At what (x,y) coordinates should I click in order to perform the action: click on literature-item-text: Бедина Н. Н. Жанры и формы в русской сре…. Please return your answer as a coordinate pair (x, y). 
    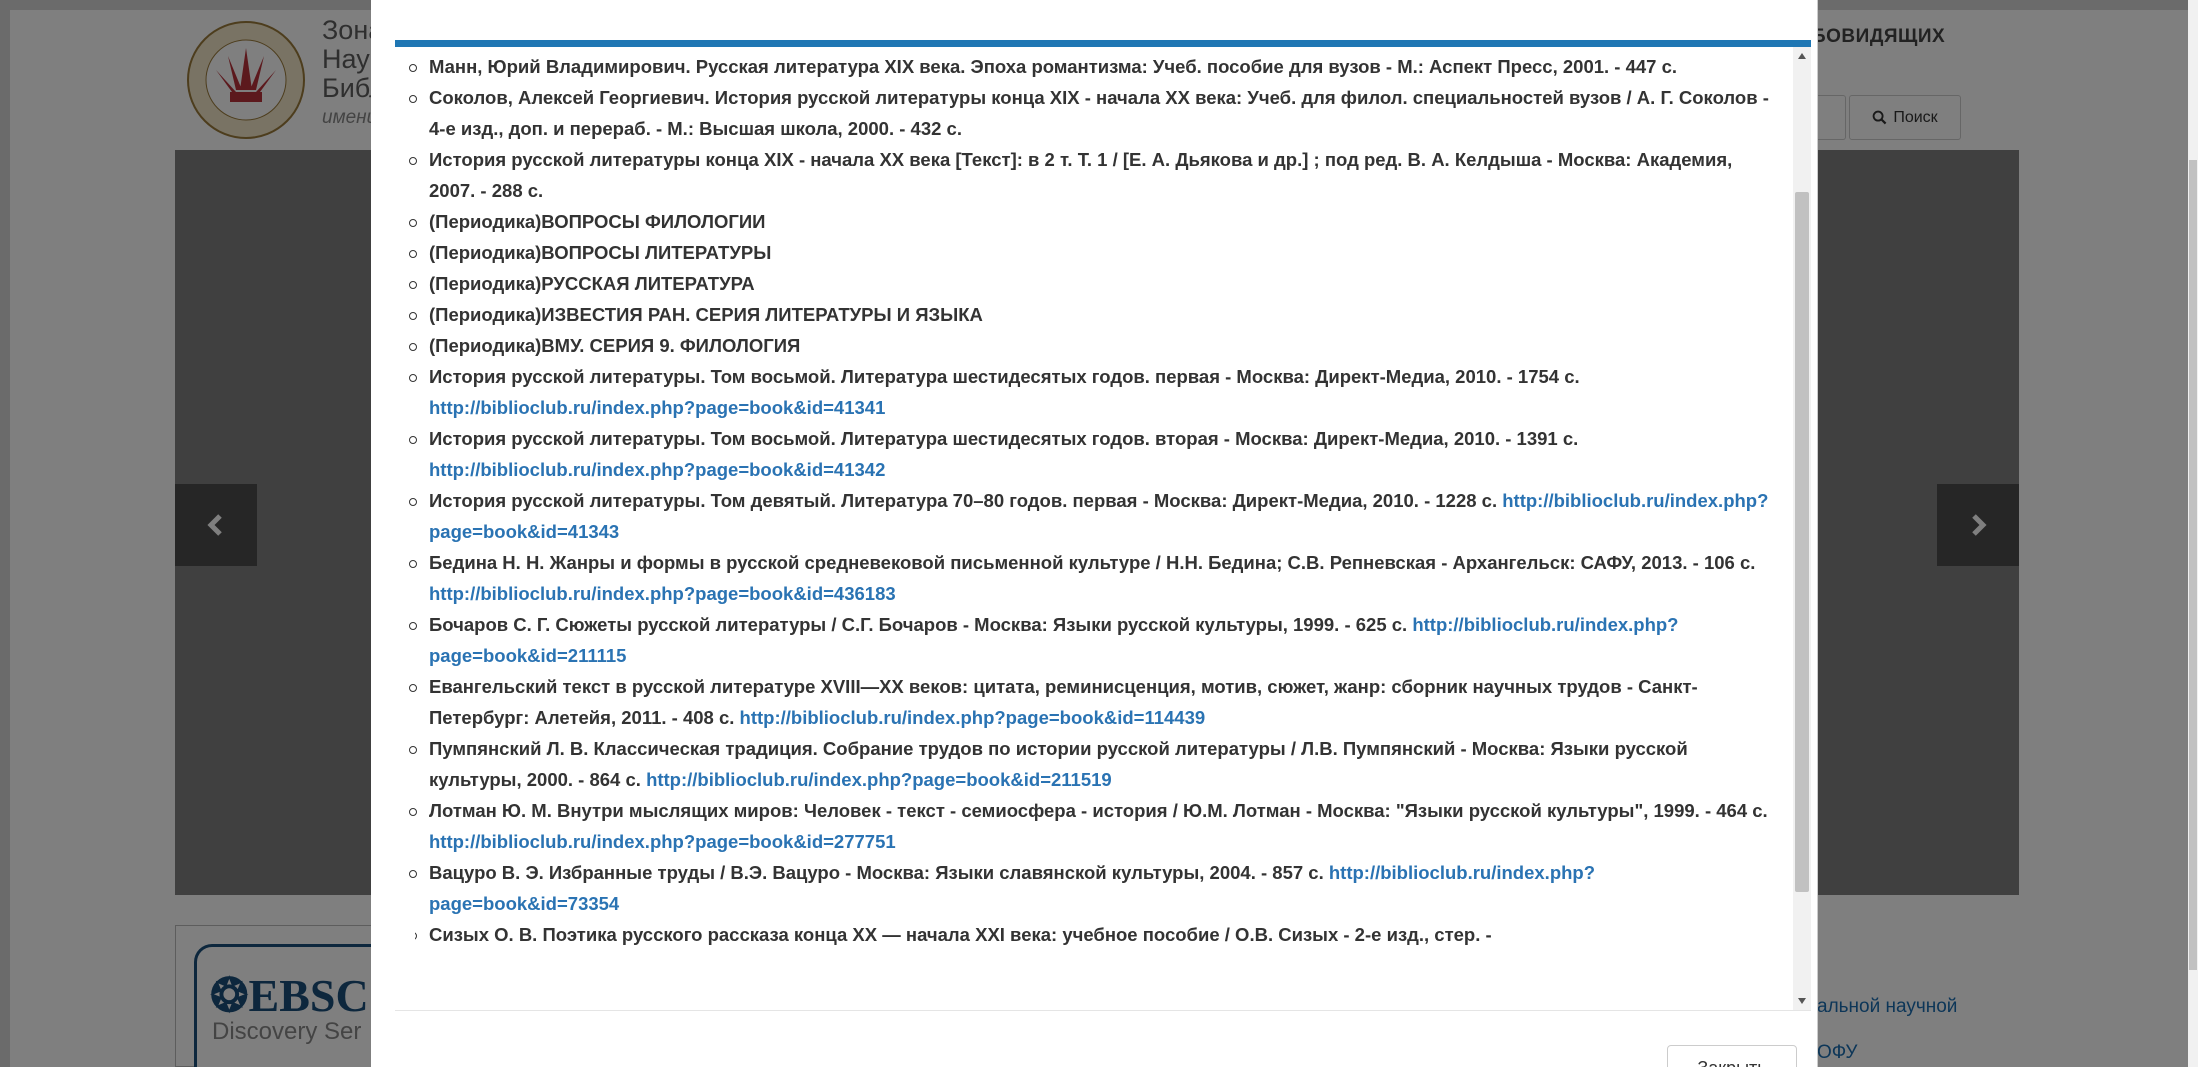
    Looking at the image, I should click on (1092, 562).